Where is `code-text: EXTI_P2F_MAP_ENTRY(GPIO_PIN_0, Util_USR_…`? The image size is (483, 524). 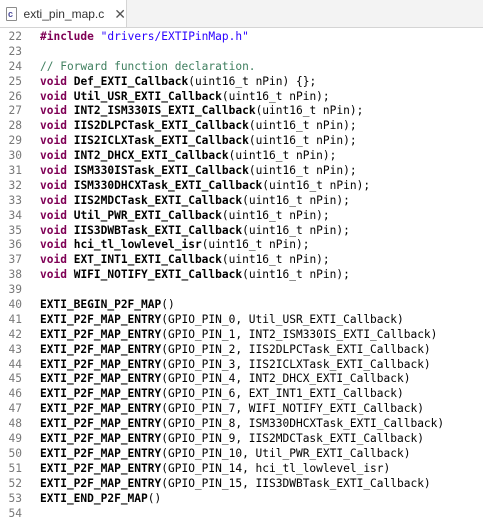 code-text: EXTI_P2F_MAP_ENTRY(GPIO_PIN_0, Util_USR_… is located at coordinates (222, 320).